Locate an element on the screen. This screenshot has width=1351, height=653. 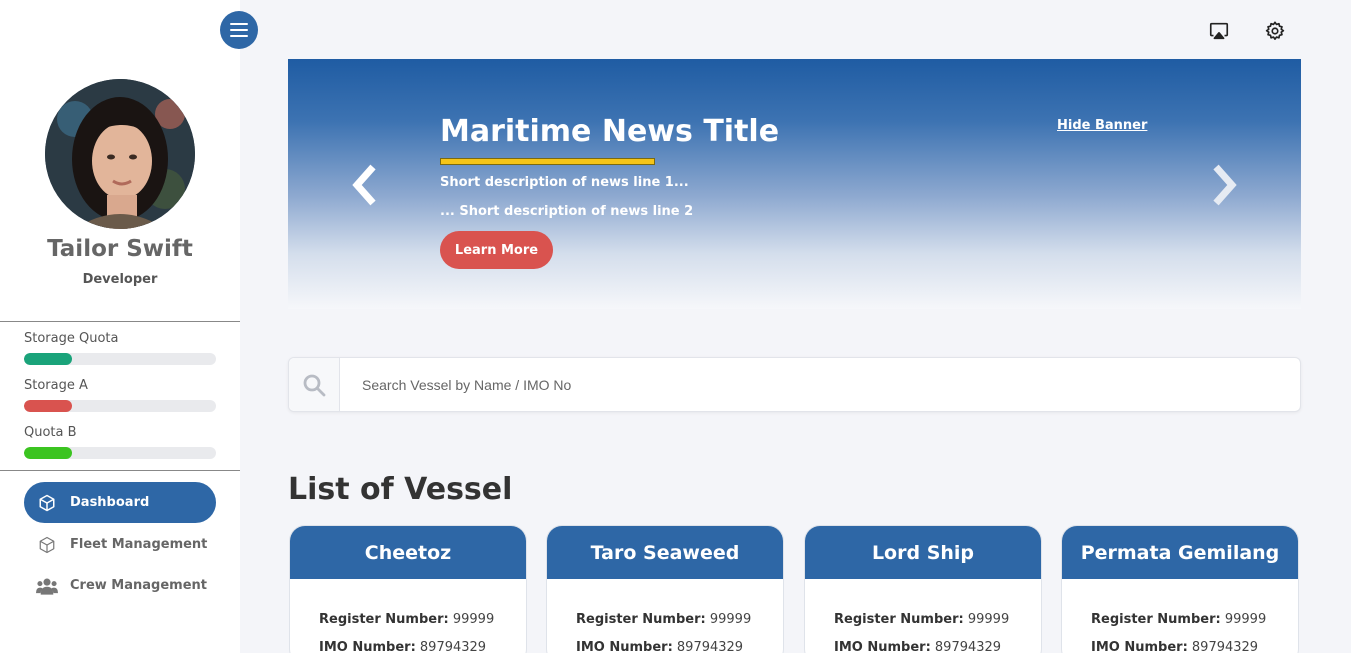
quota-label: Storage Quota is located at coordinates (71, 338).